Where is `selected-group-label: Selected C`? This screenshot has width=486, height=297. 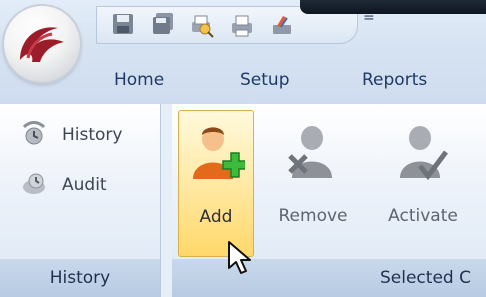 selected-group-label: Selected C is located at coordinates (329, 278).